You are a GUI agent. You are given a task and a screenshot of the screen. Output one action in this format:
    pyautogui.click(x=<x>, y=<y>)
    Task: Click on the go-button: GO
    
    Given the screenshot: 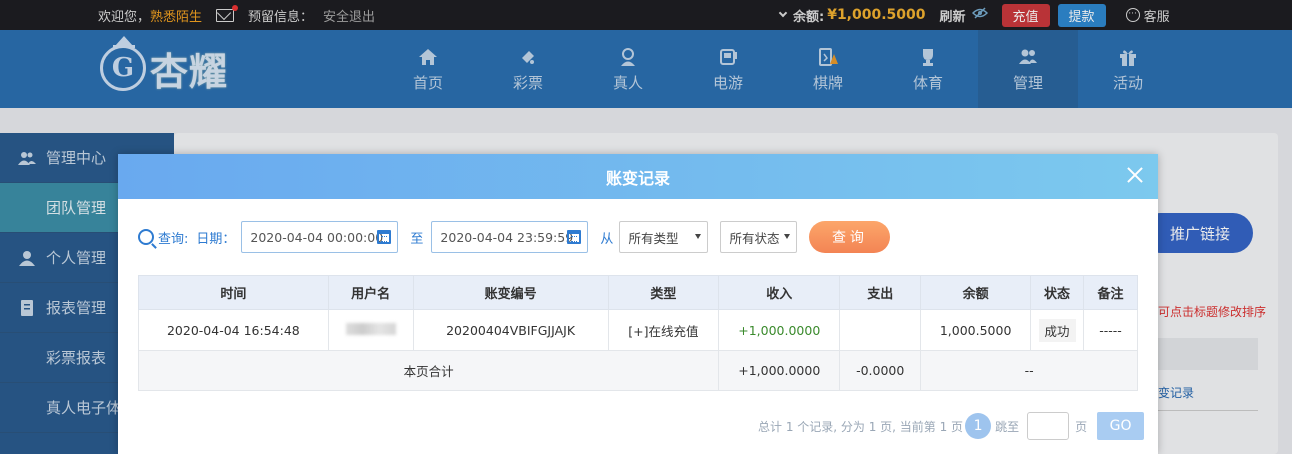 What is the action you would take?
    pyautogui.click(x=1121, y=426)
    